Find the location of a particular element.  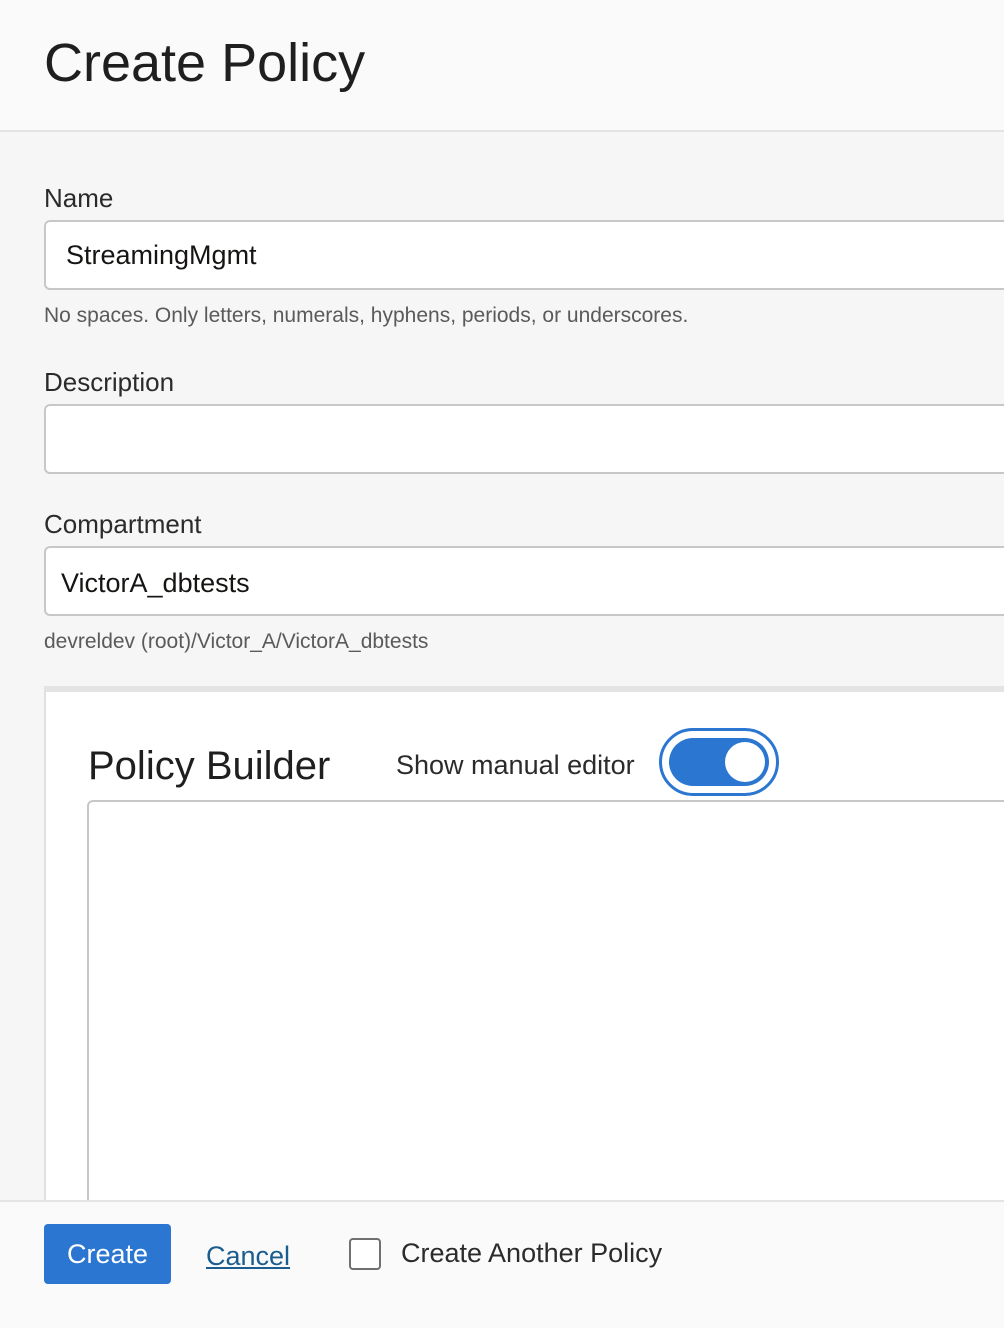

create-another-label: Create Another Policy is located at coordinates (531, 1253).